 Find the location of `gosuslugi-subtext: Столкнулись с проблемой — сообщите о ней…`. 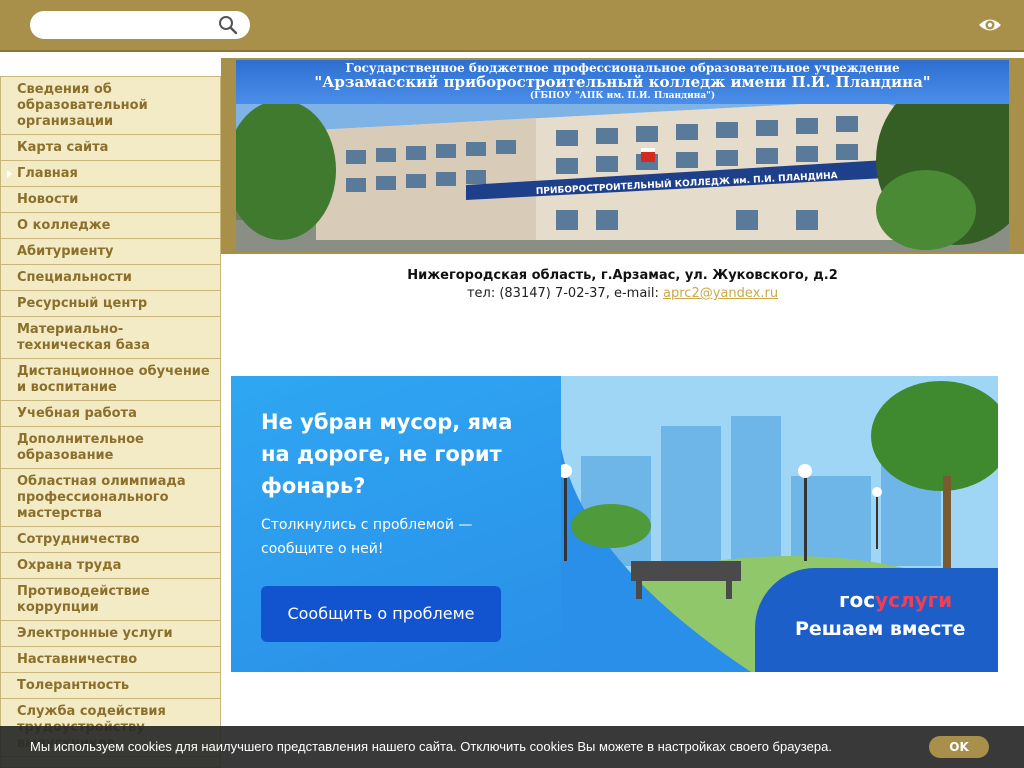

gosuslugi-subtext: Столкнулись с проблемой — сообщите о ней… is located at coordinates (367, 537).